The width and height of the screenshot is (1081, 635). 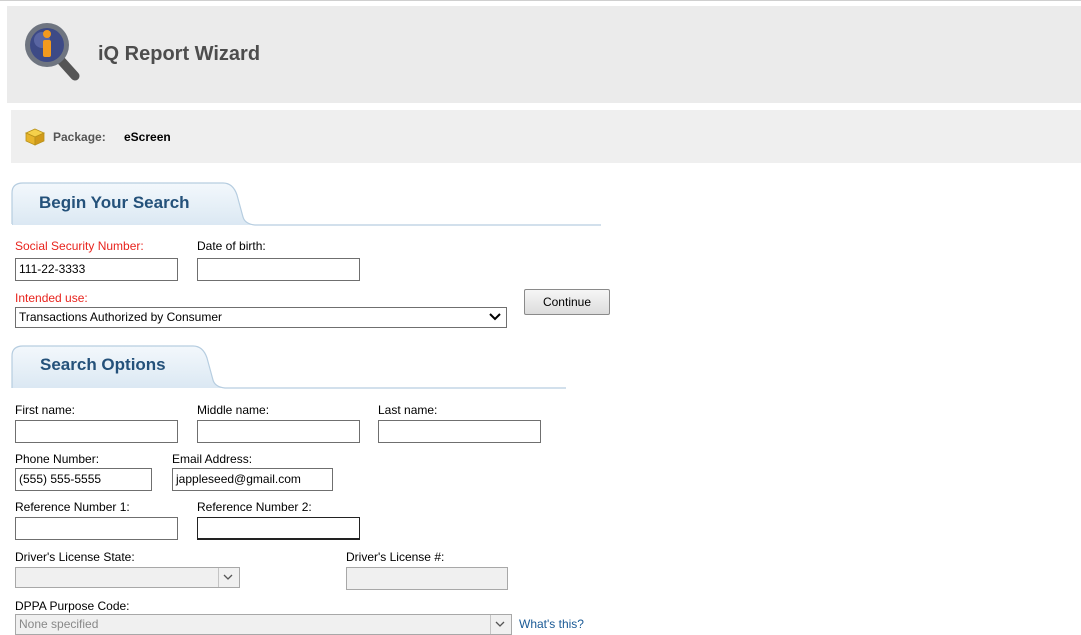 I want to click on drivers-license-number-input, so click(x=427, y=578).